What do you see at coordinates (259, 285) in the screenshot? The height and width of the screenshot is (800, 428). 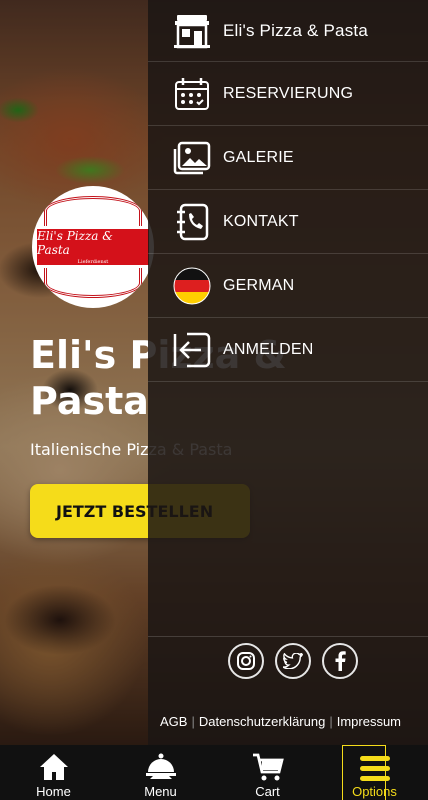 I see `drawer-item-label: GERMAN` at bounding box center [259, 285].